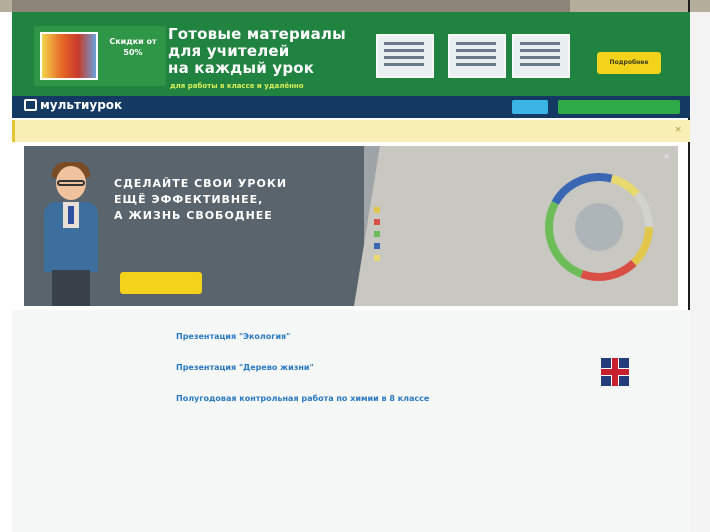 This screenshot has width=710, height=532. Describe the element at coordinates (98, 355) in the screenshot. I see `profile-sidebar` at that location.